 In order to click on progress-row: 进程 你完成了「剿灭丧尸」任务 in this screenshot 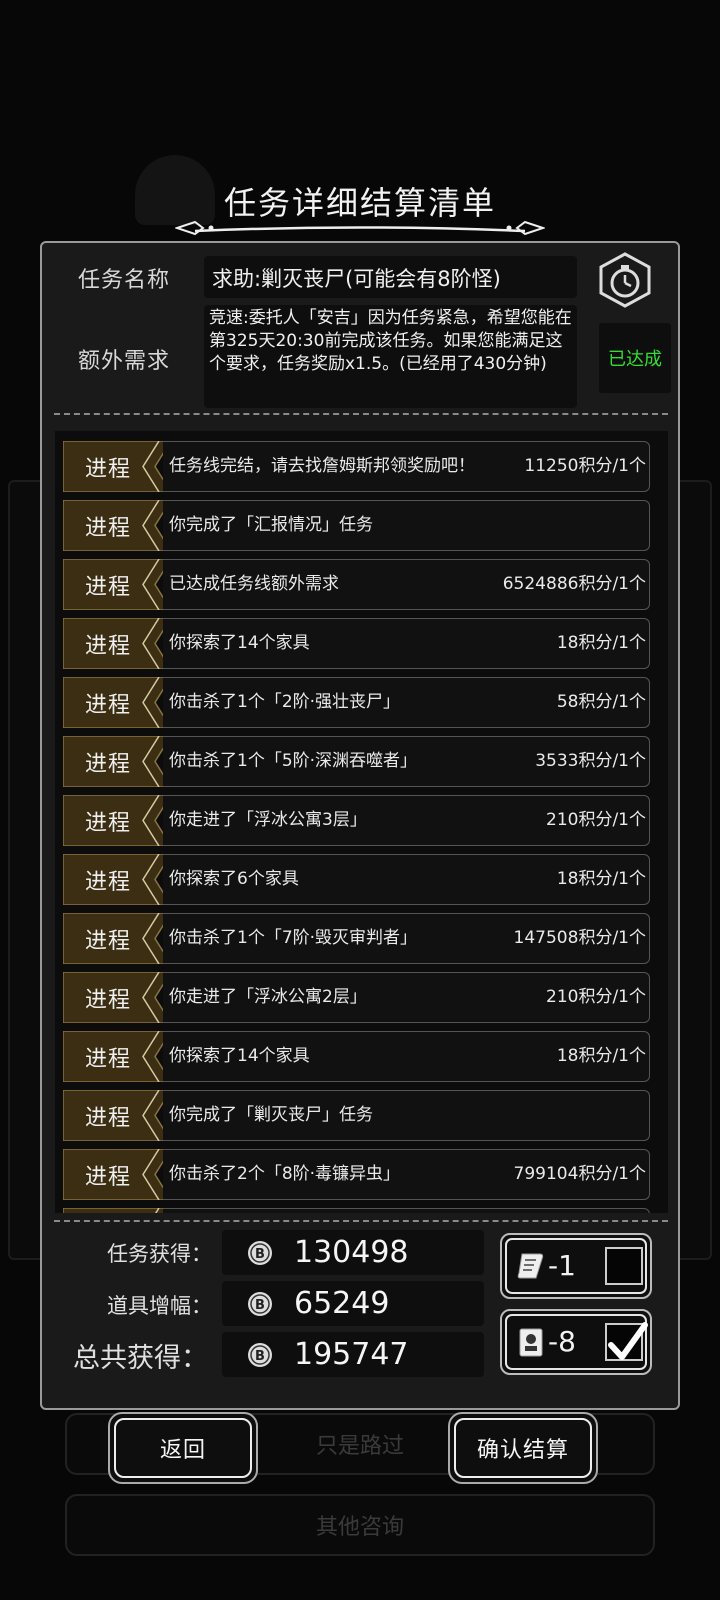, I will do `click(356, 1115)`.